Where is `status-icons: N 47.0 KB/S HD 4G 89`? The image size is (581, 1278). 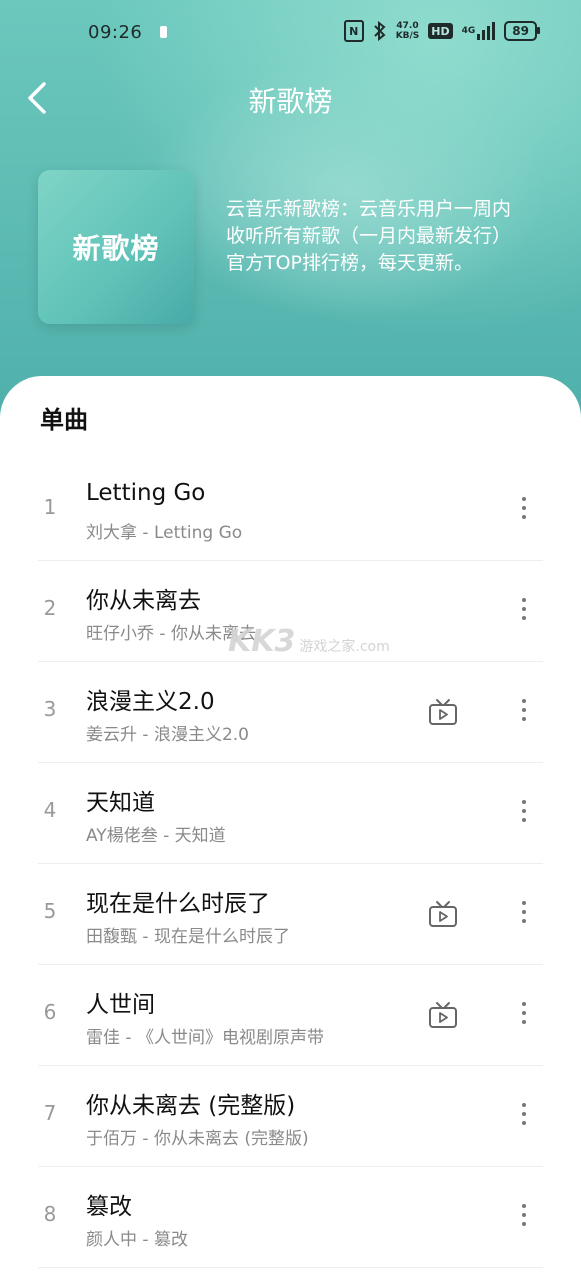
status-icons: N 47.0 KB/S HD 4G 89 is located at coordinates (441, 31).